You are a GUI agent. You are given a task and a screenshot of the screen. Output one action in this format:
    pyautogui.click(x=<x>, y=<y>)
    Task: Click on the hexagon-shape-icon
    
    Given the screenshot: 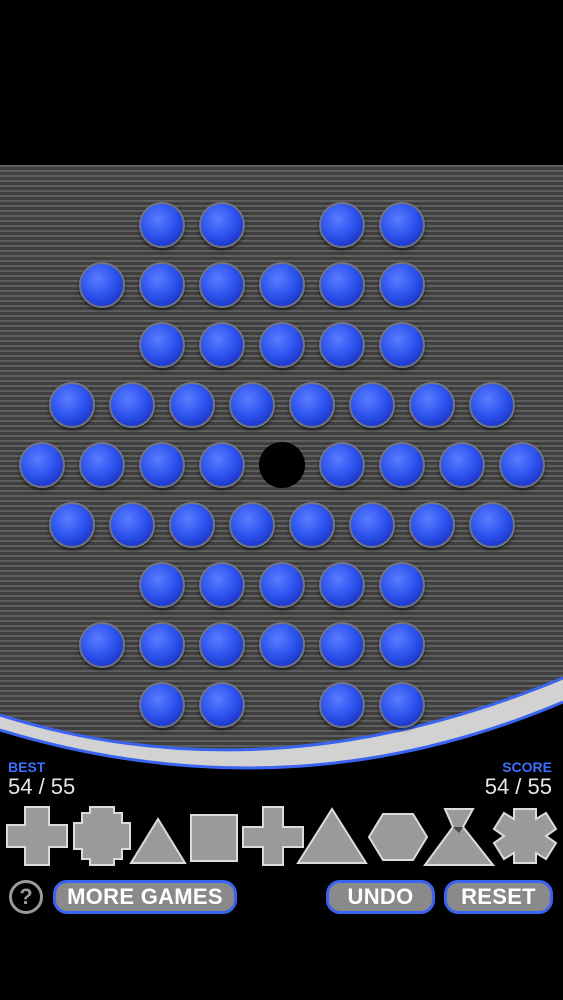 What is the action you would take?
    pyautogui.click(x=398, y=836)
    